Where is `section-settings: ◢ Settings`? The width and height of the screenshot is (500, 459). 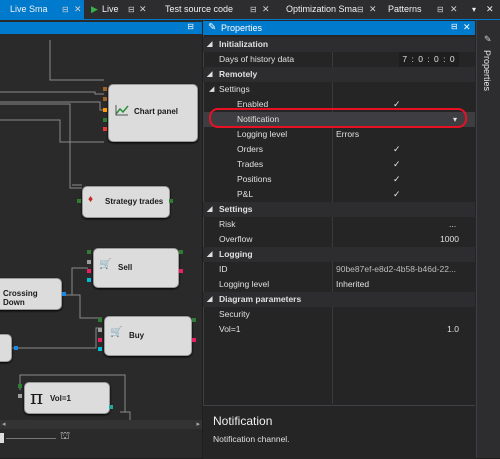 section-settings: ◢ Settings is located at coordinates (339, 209).